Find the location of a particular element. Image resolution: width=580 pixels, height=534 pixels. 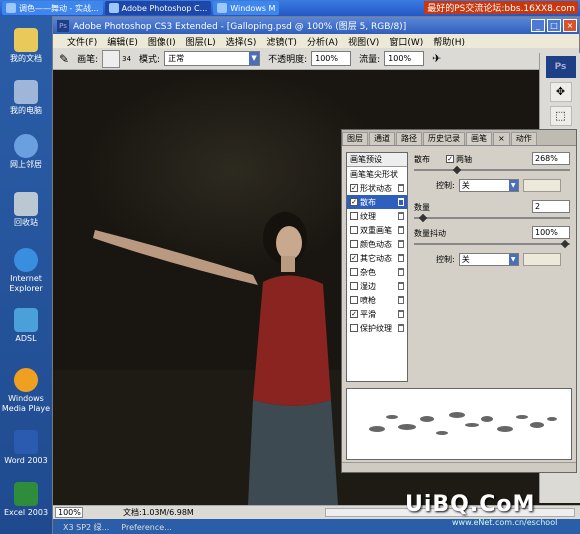

list-item-scattering: ✓ 散布 is located at coordinates (377, 202).